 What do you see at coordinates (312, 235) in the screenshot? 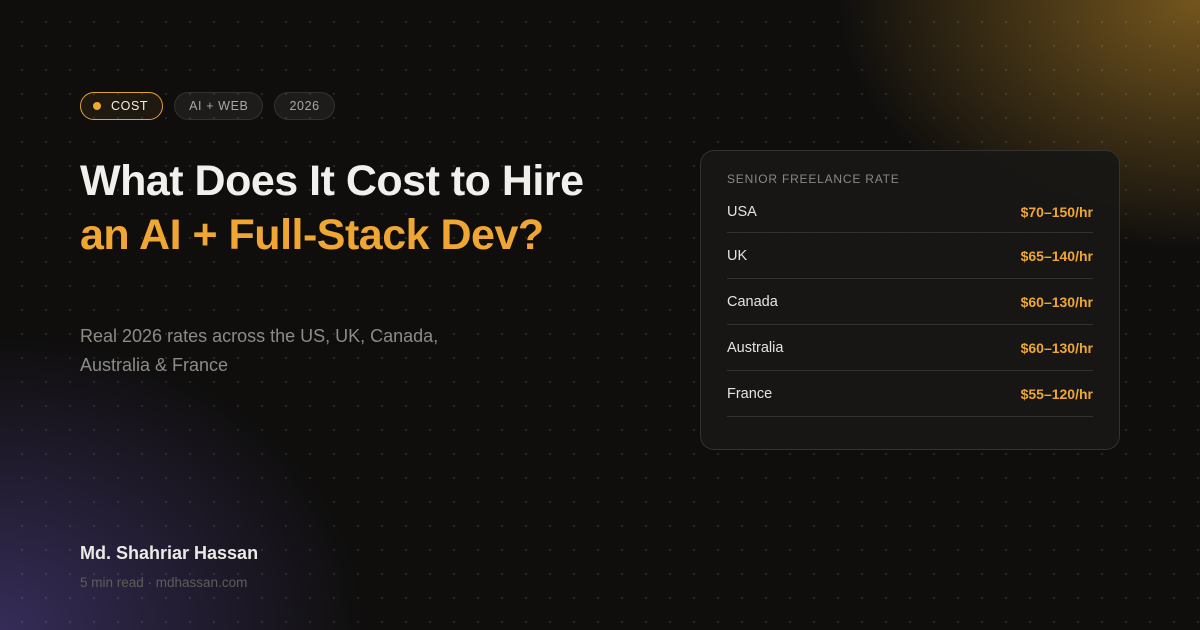
I see `title-line-2: an AI + Full-Stack Dev?` at bounding box center [312, 235].